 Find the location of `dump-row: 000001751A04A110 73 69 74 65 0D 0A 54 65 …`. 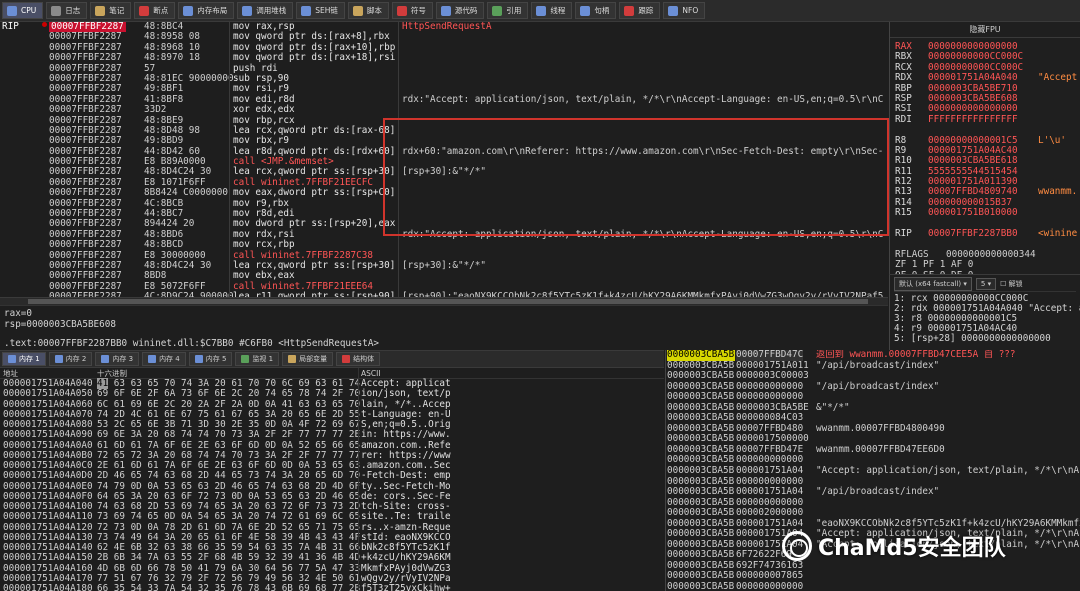

dump-row: 000001751A04A110 73 69 74 65 0D 0A 54 65 … is located at coordinates (332, 516).